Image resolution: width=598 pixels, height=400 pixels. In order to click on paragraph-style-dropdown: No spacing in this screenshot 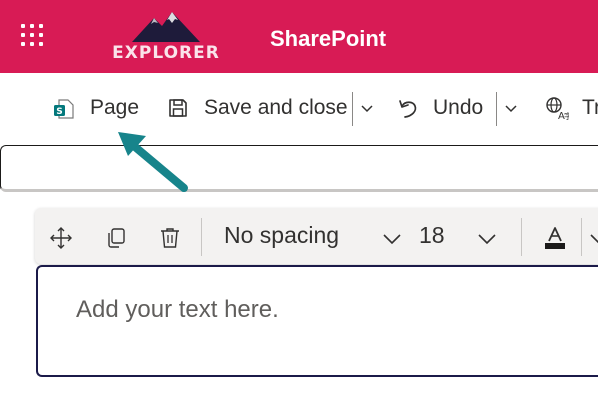, I will do `click(281, 235)`.